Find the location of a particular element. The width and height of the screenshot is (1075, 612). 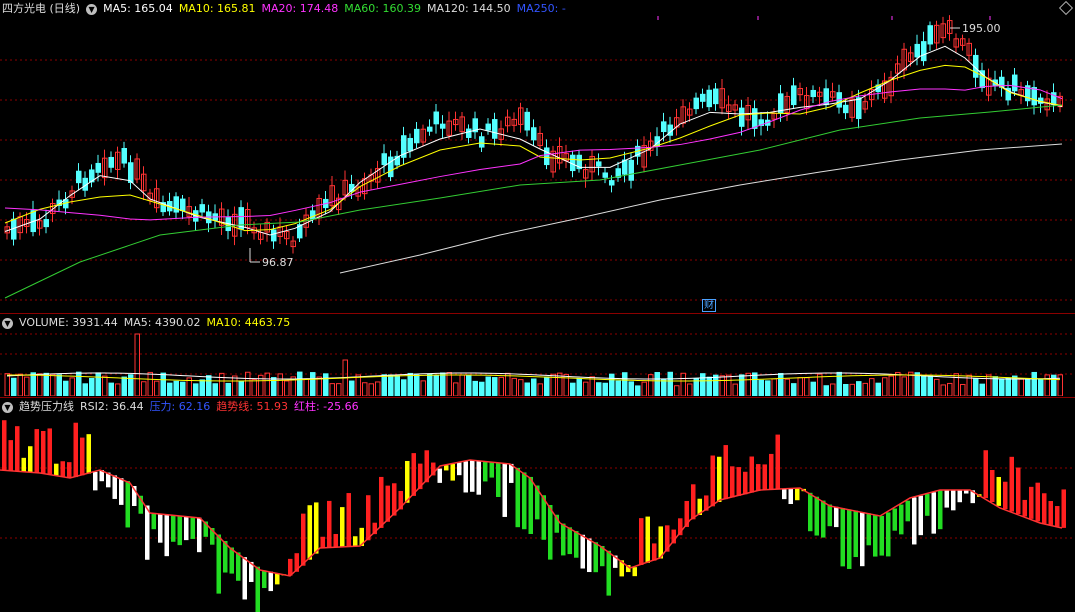

finance-marker: 财 is located at coordinates (709, 305).